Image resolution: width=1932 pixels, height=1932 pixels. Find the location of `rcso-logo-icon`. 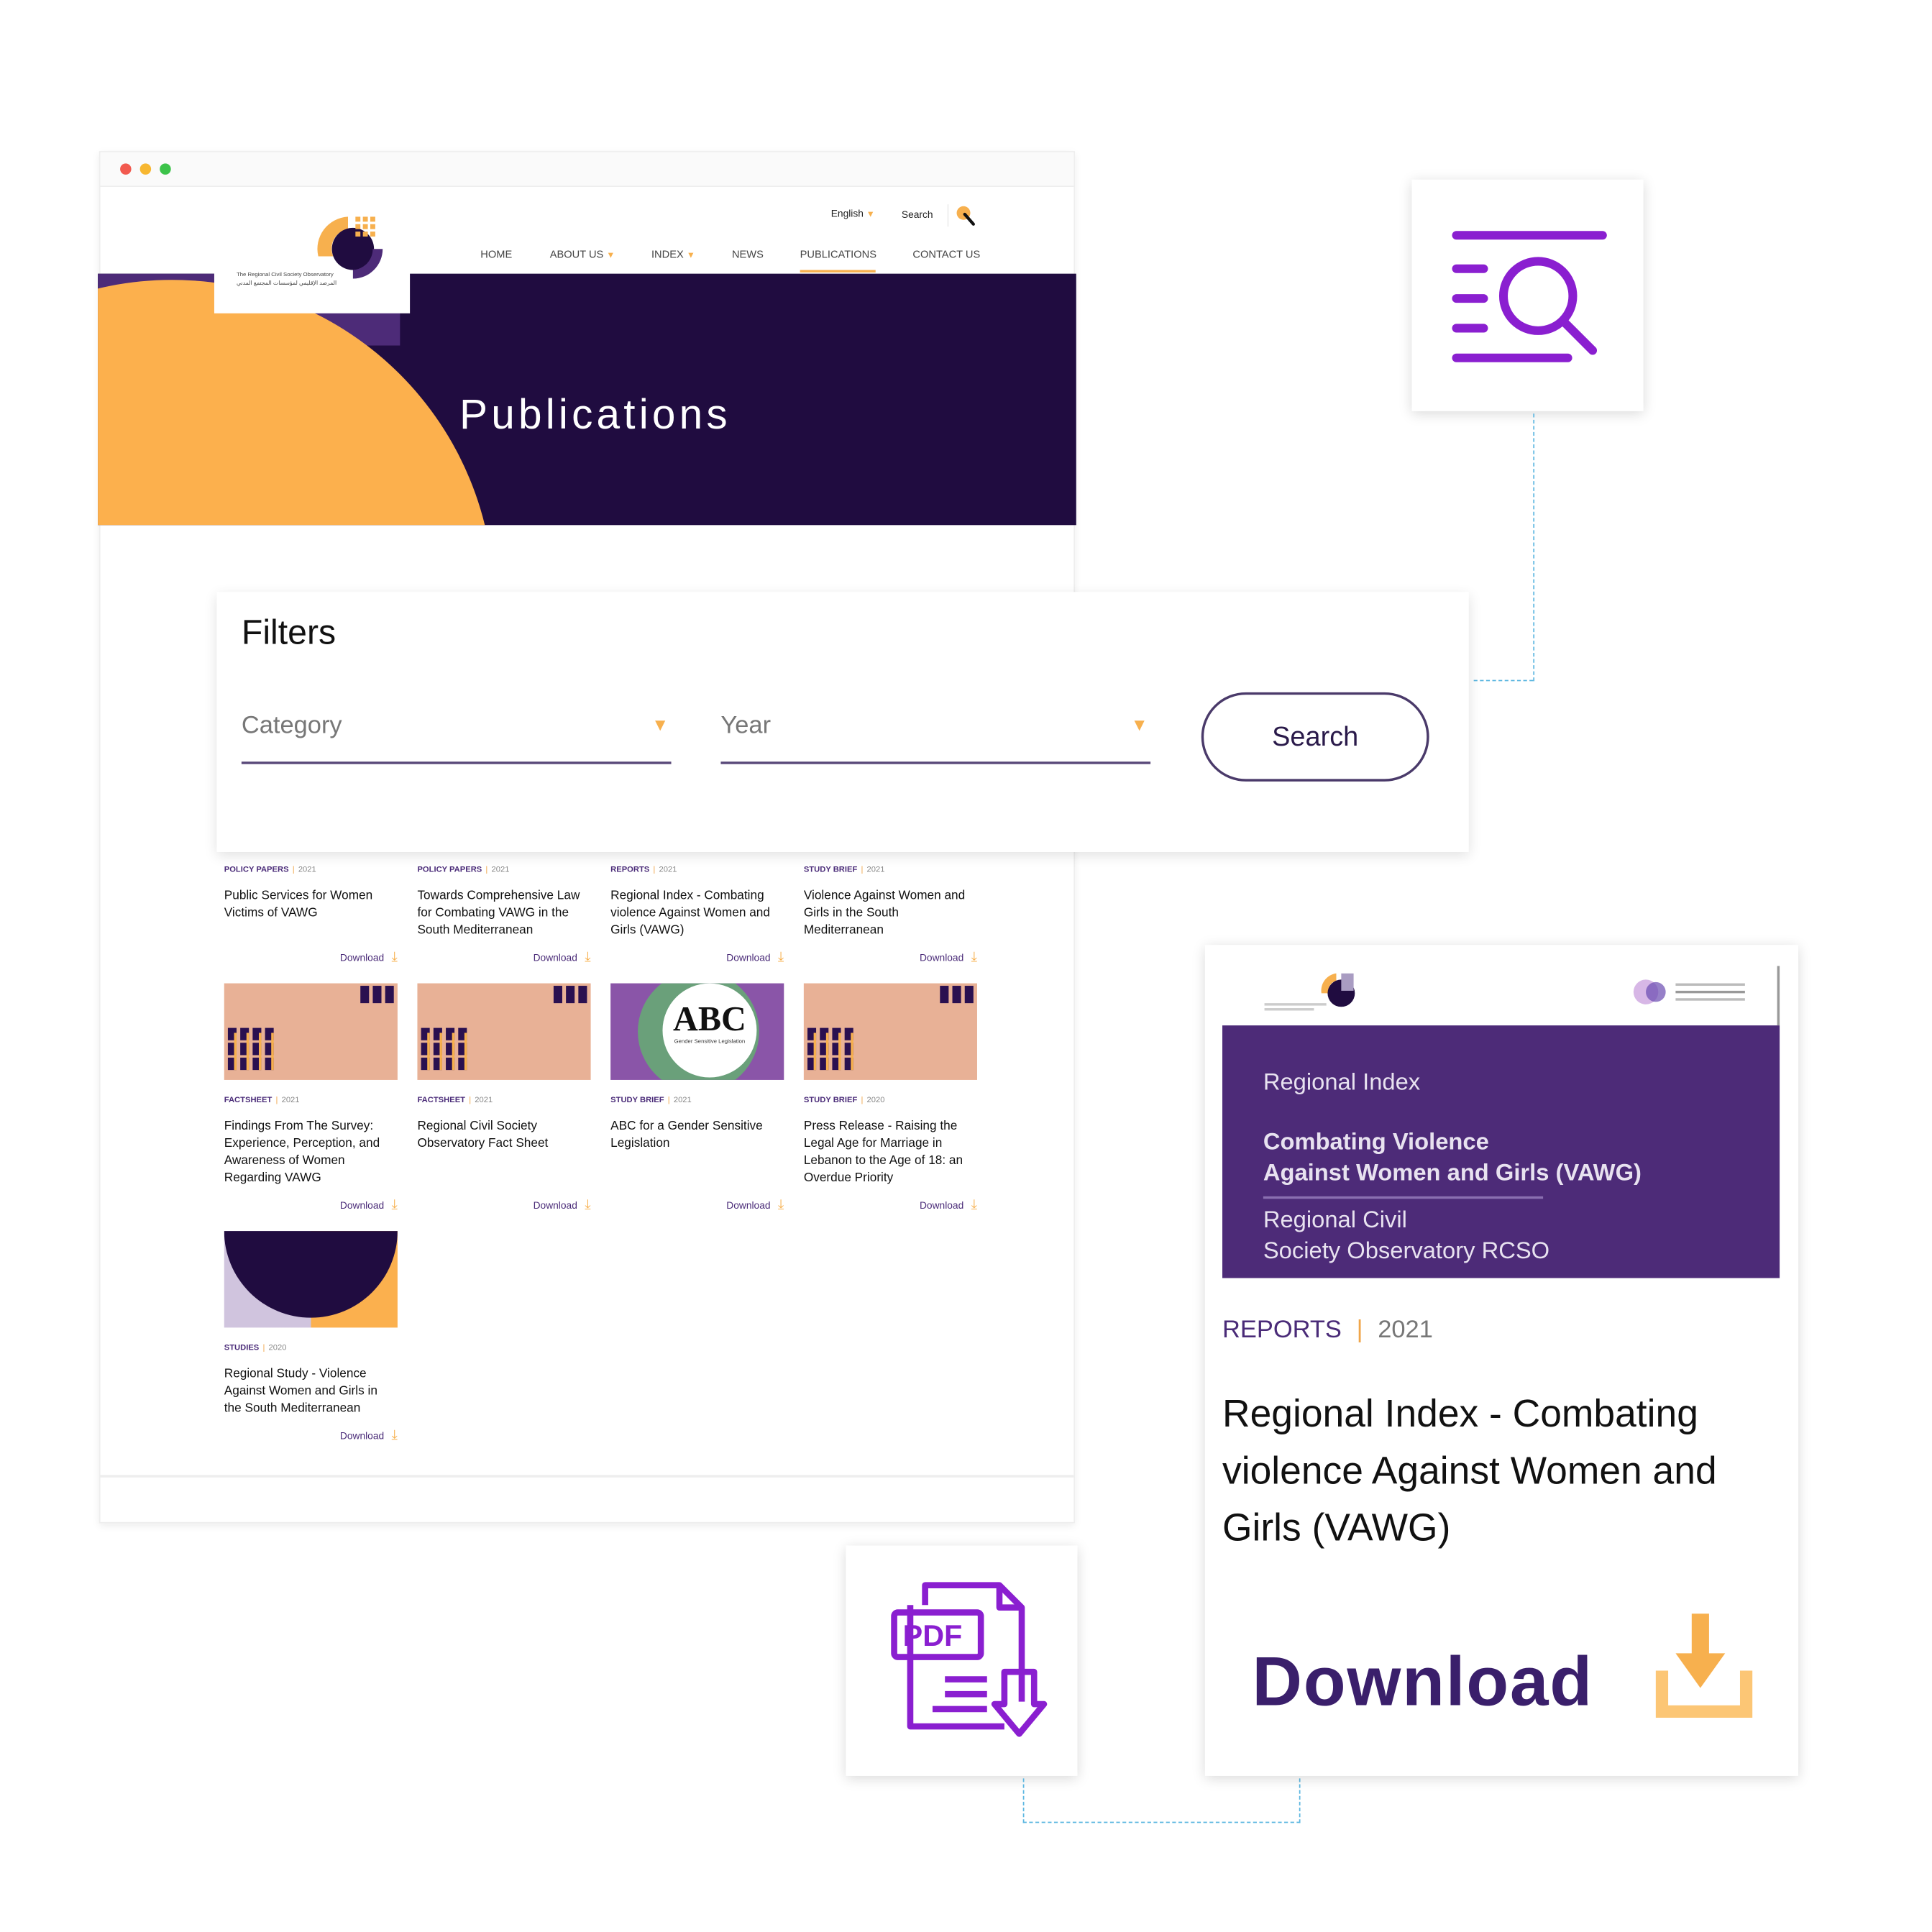

rcso-logo-icon is located at coordinates (1309, 992).